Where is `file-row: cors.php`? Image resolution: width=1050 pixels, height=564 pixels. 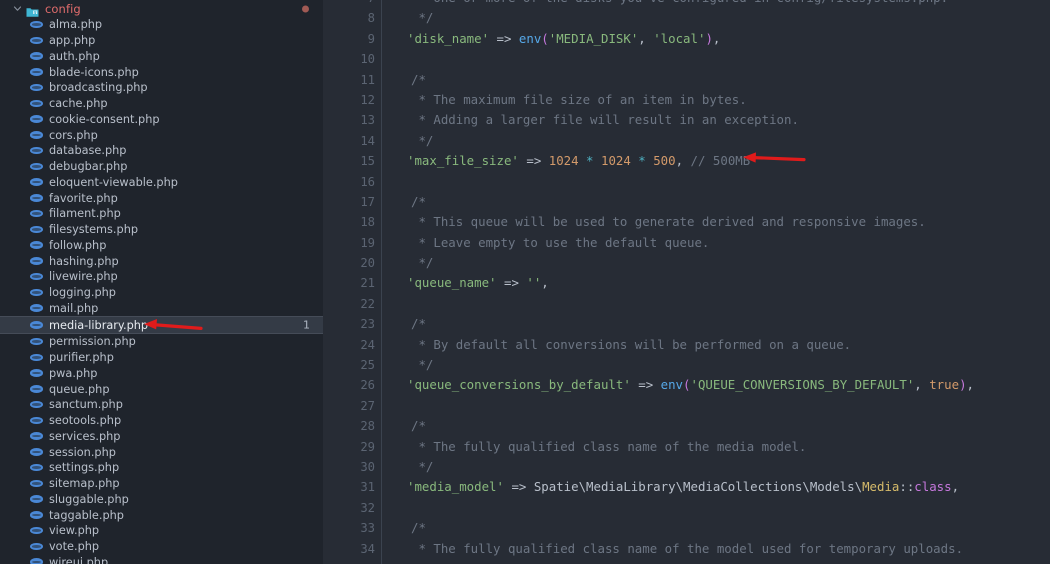
file-row: cors.php is located at coordinates (161, 135).